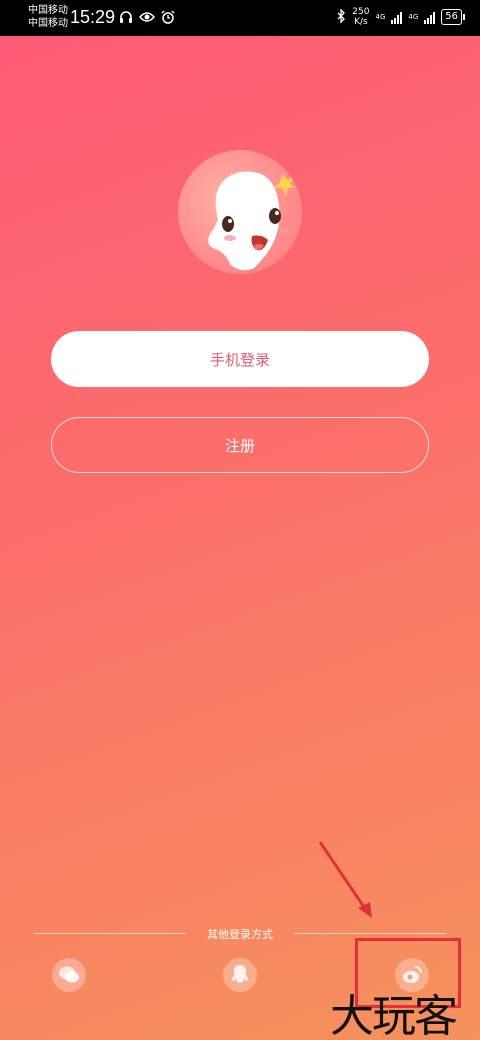  What do you see at coordinates (126, 17) in the screenshot?
I see `headphones-icon` at bounding box center [126, 17].